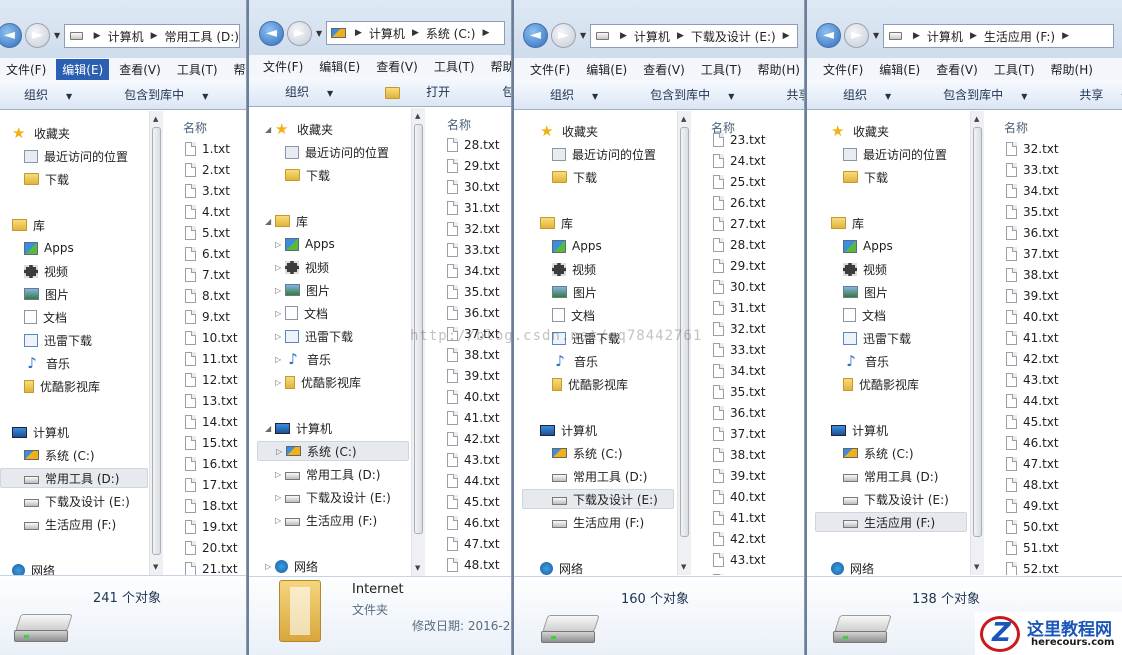 The image size is (1122, 655). I want to click on file-row: 23.txt, so click(739, 140).